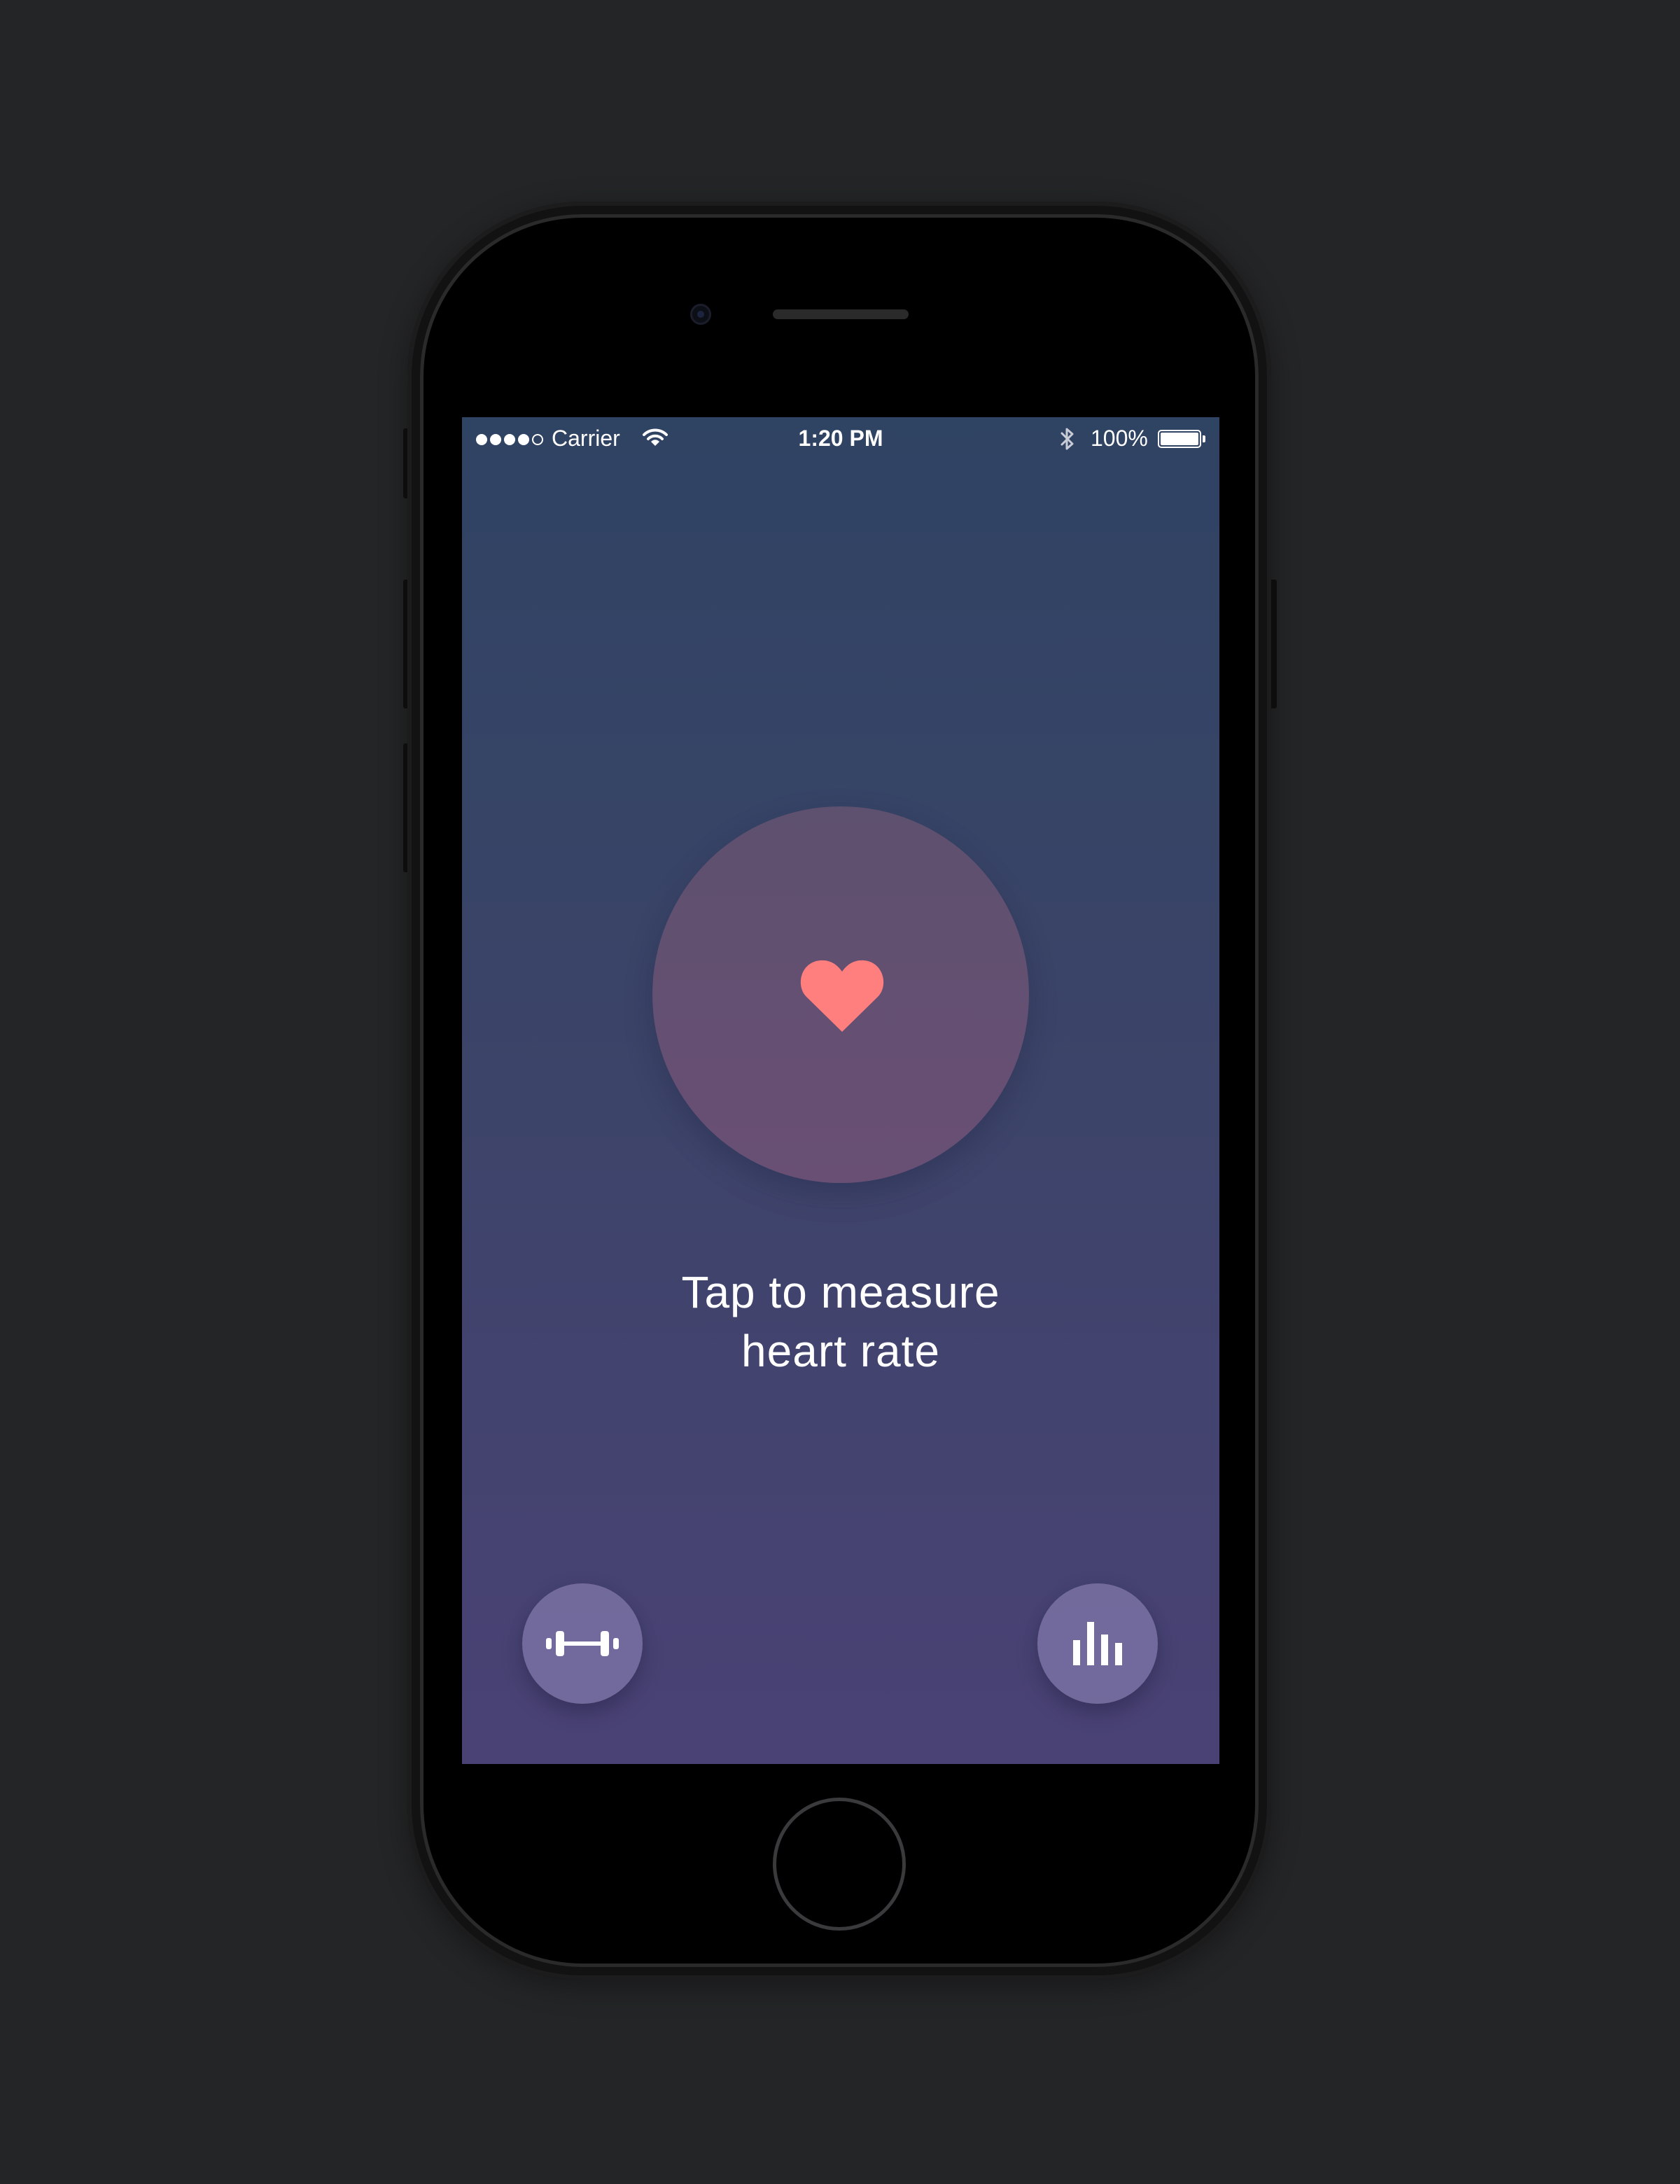  What do you see at coordinates (840, 1321) in the screenshot?
I see `measure-prompt-text: Tap to measure heart rate` at bounding box center [840, 1321].